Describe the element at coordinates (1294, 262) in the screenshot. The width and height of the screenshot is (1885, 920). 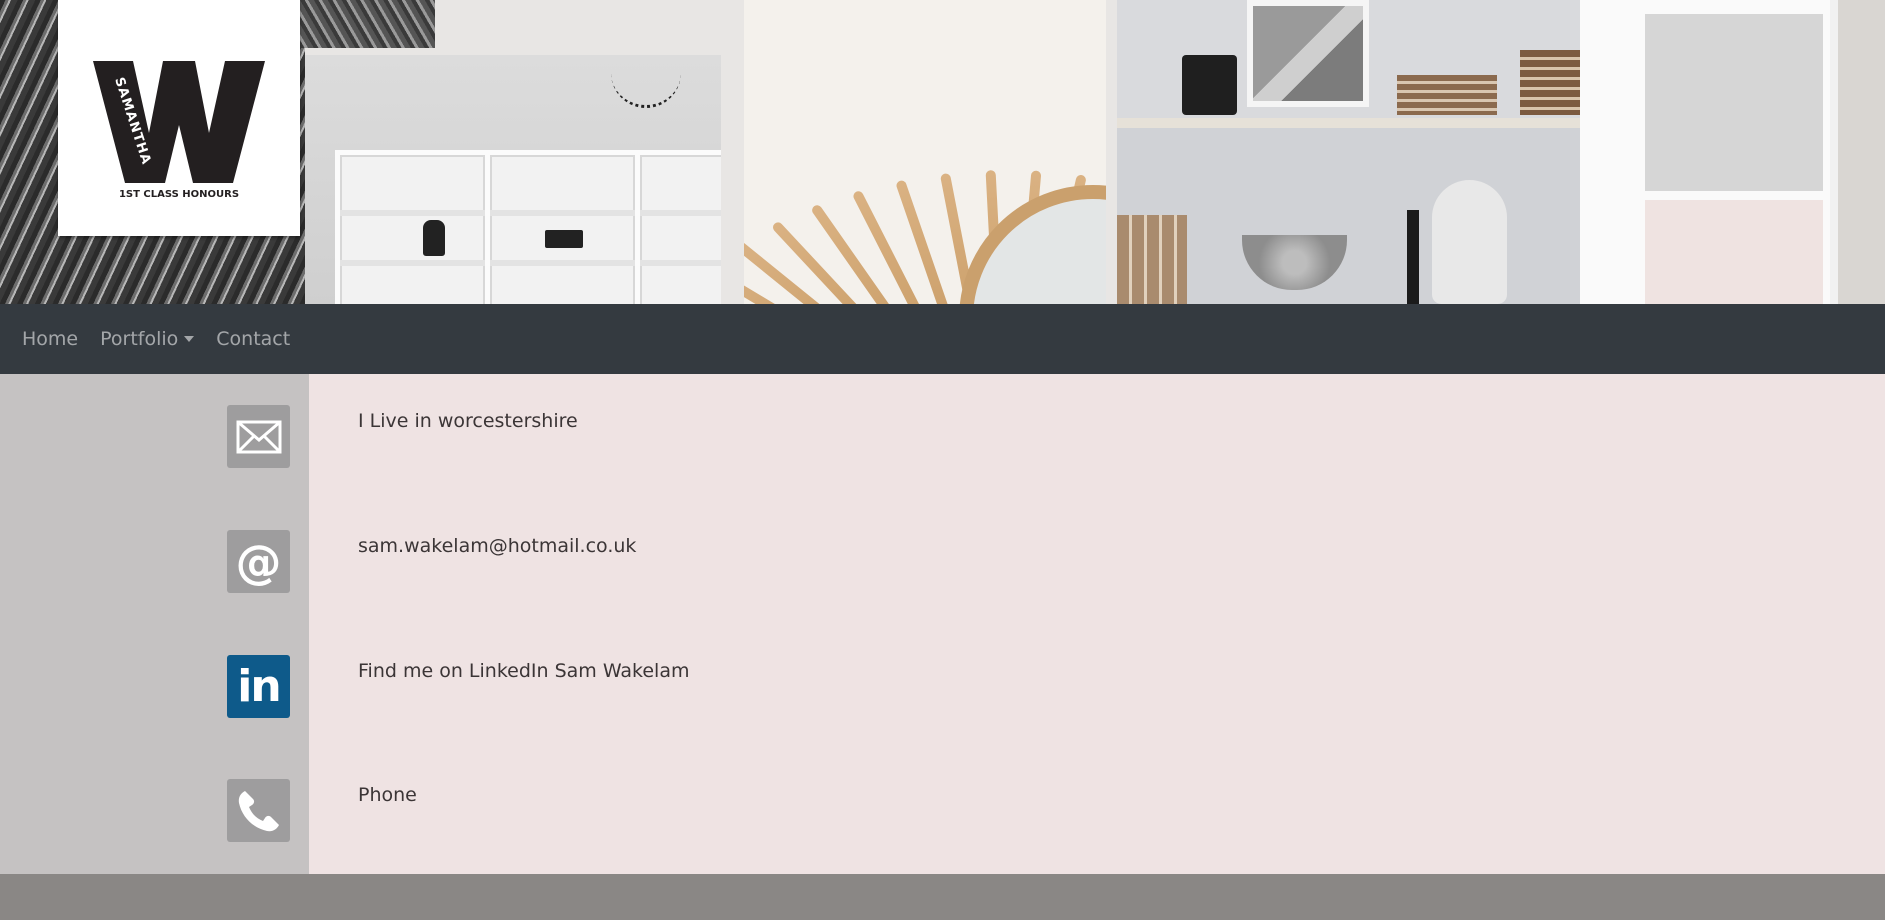
I see `speckled-bowl` at that location.